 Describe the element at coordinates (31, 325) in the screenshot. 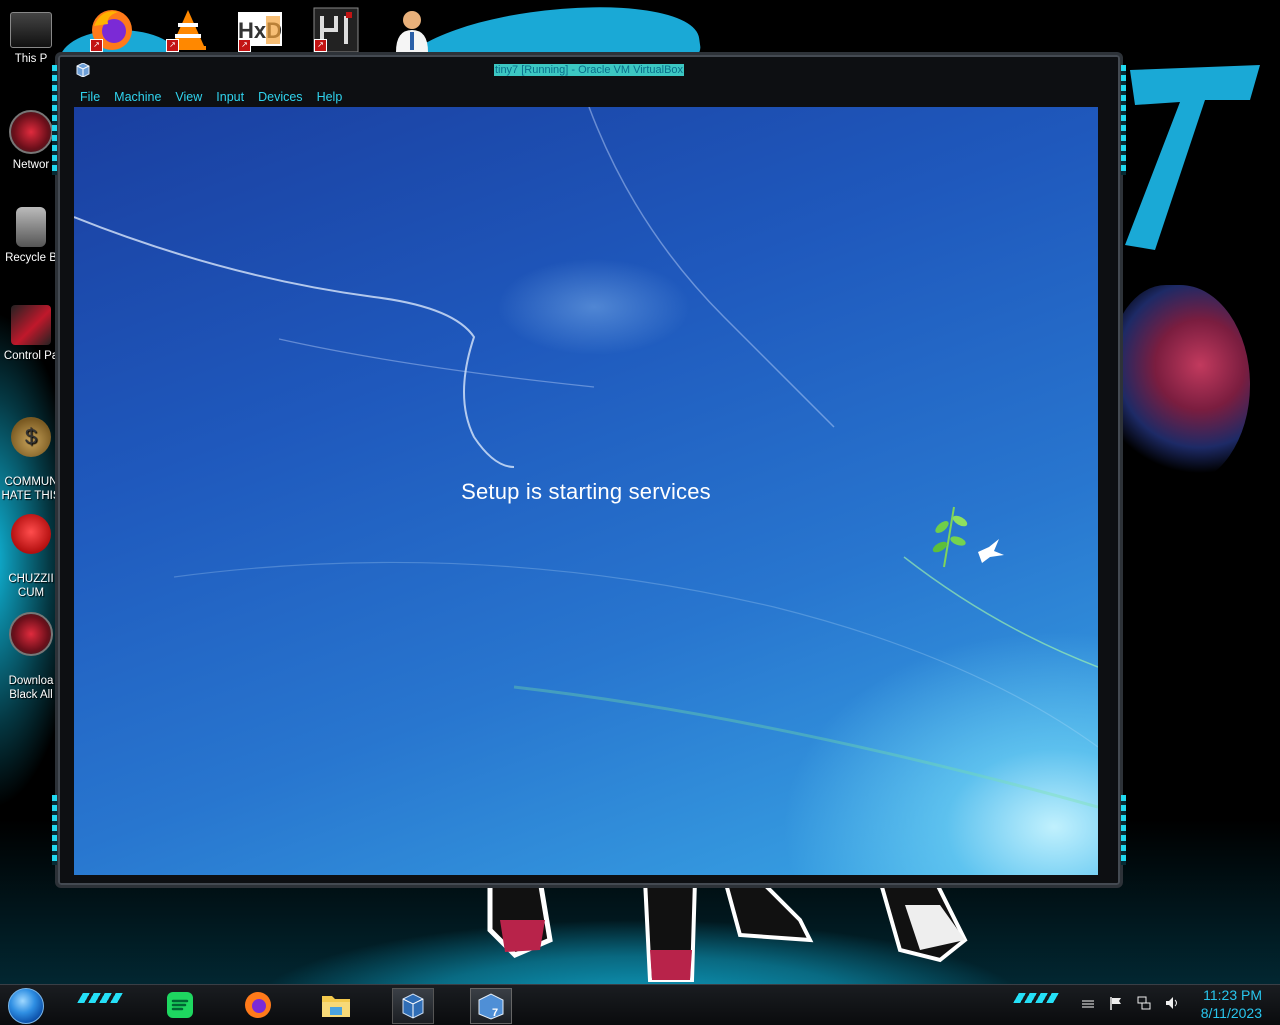

I see `control-panel-icon` at that location.